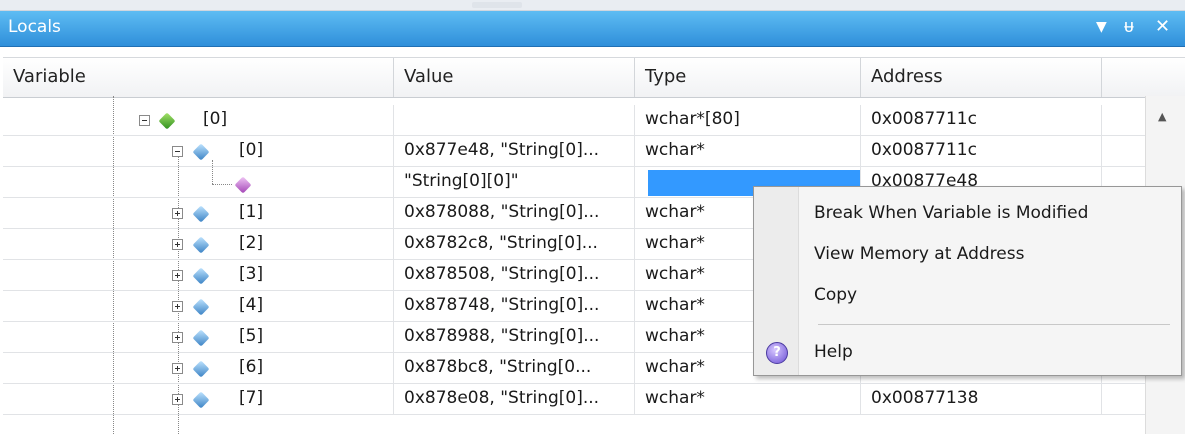  What do you see at coordinates (833, 352) in the screenshot?
I see `help-menu-item: Help` at bounding box center [833, 352].